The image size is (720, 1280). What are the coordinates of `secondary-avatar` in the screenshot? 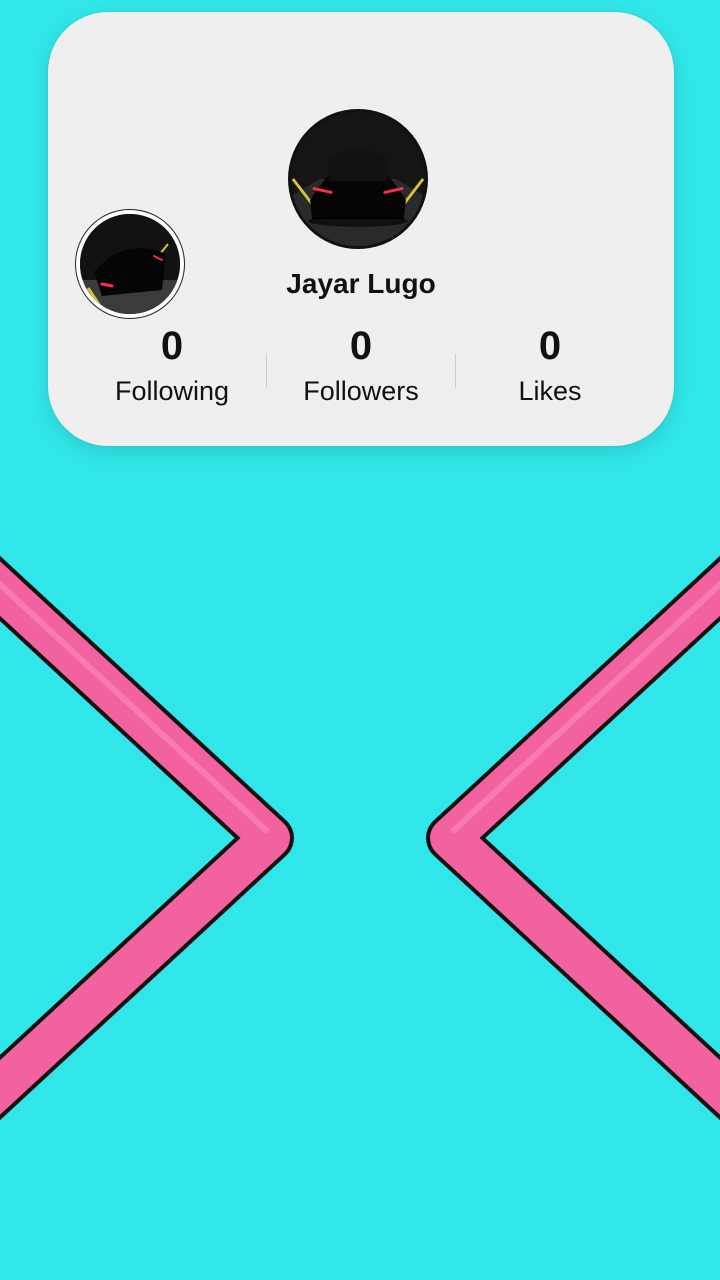 It's located at (130, 264).